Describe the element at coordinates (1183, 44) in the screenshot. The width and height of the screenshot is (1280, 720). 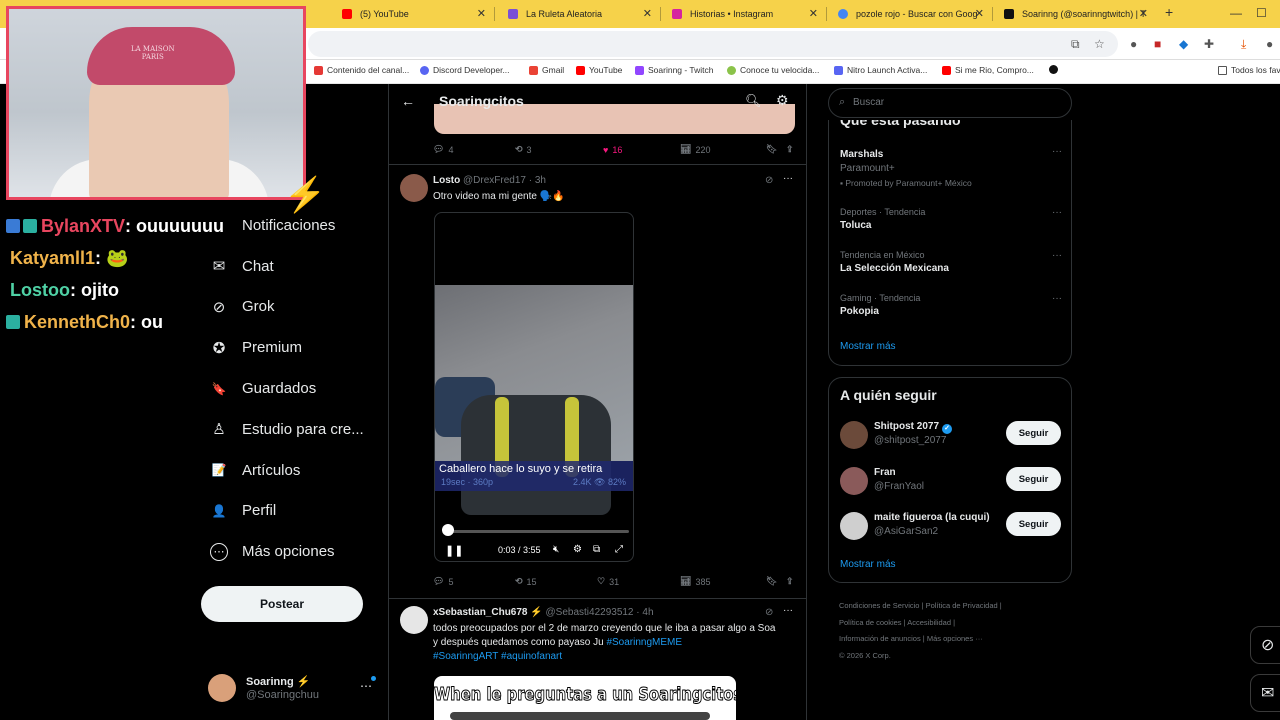
I see `extension-icon: ◆` at that location.